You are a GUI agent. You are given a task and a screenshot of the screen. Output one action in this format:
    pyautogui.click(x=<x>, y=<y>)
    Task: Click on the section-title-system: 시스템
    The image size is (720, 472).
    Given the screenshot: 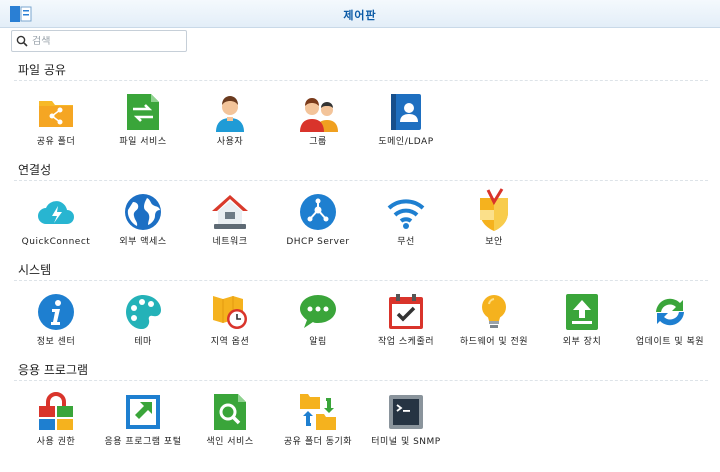 What is the action you would take?
    pyautogui.click(x=35, y=270)
    